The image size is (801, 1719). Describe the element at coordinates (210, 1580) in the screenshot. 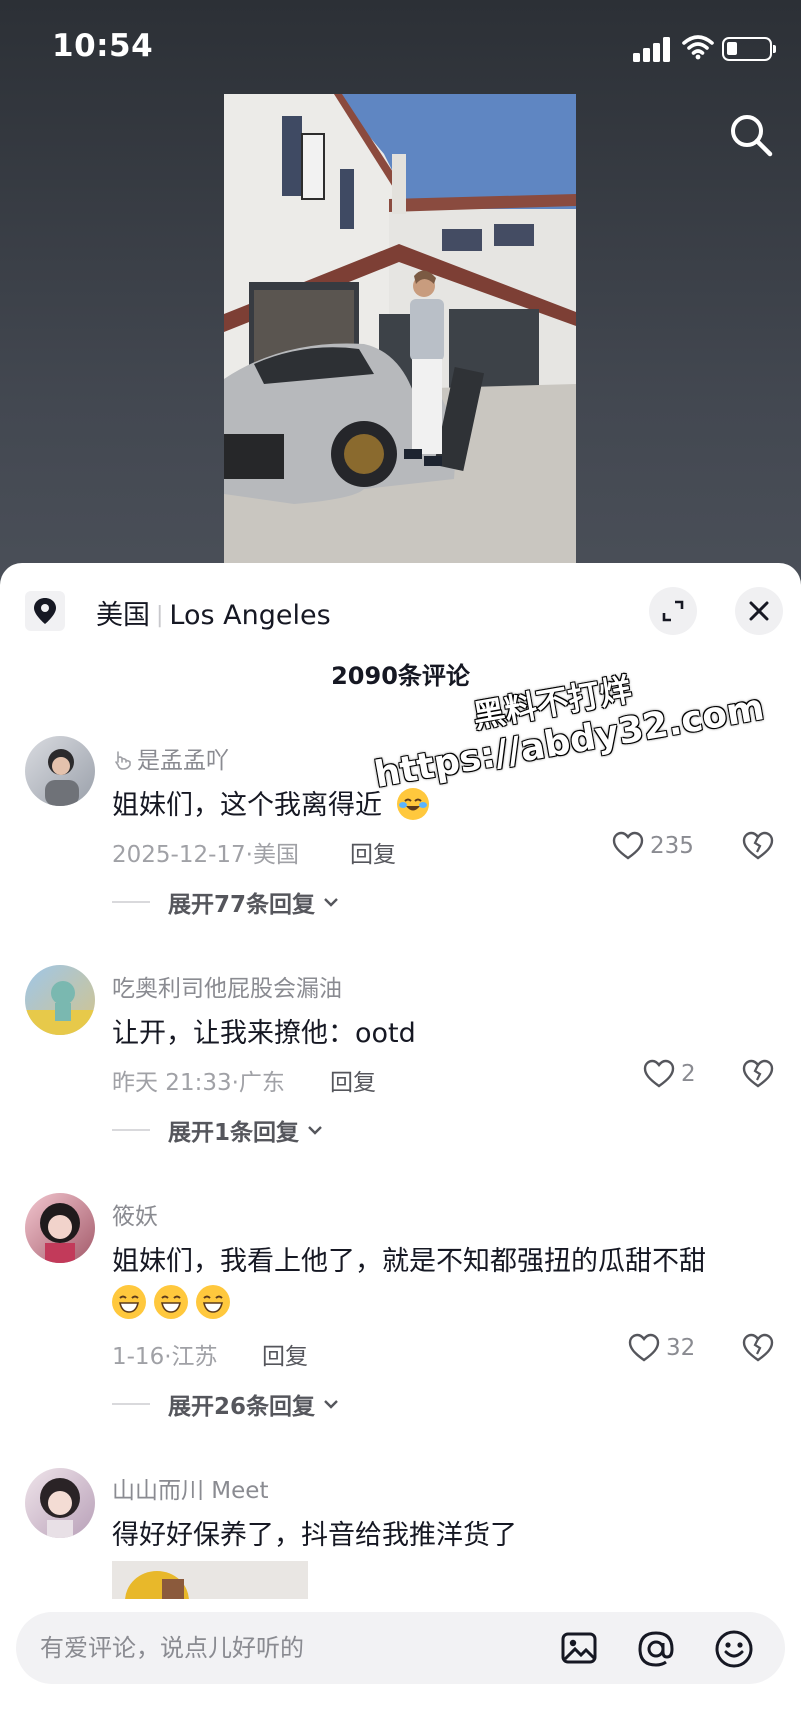

I see `comment-image` at that location.